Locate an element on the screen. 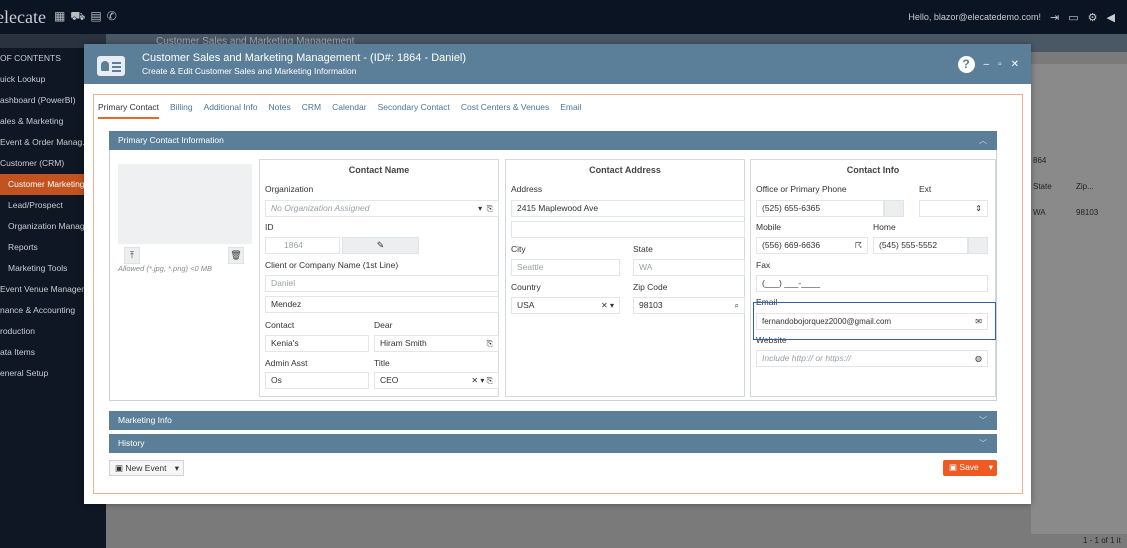 This screenshot has height=548, width=1127. tab-email: Email is located at coordinates (570, 110).